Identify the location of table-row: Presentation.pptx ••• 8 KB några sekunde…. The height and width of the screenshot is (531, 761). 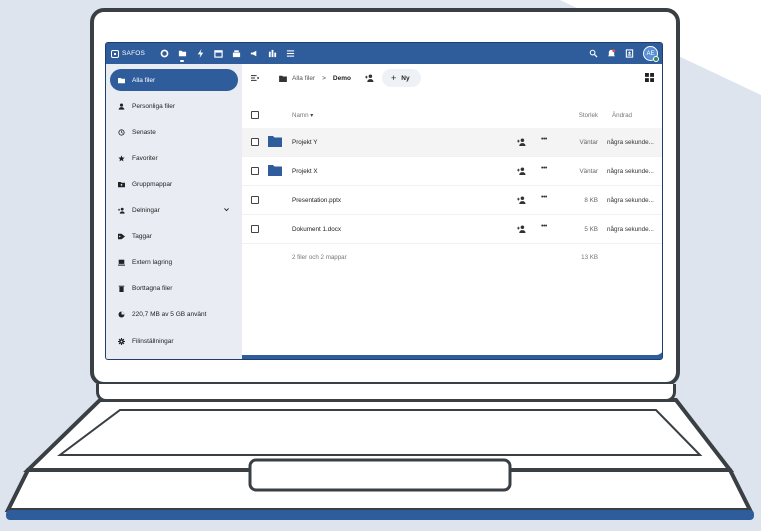
(452, 200).